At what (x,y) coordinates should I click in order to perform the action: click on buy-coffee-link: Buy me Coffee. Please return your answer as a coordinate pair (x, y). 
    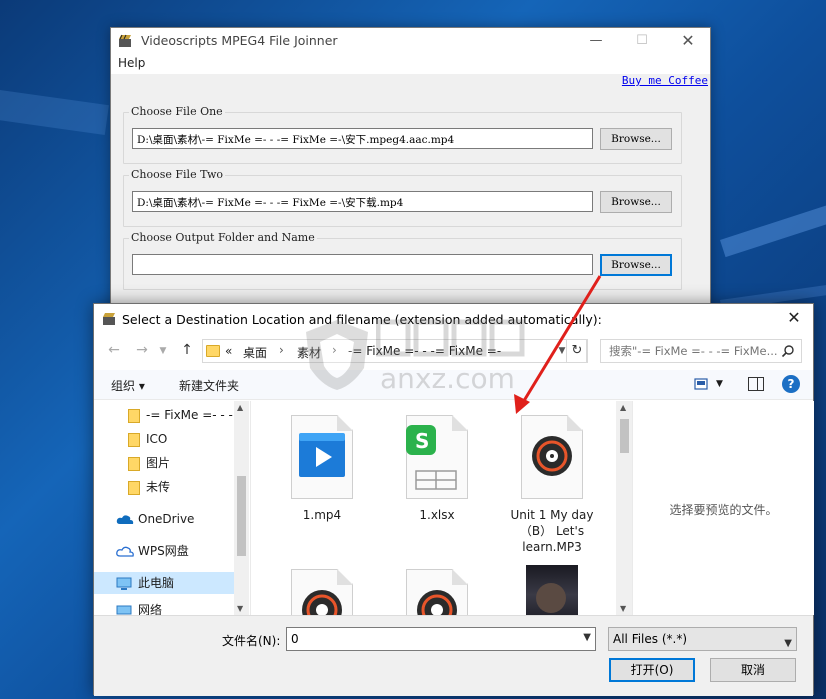
    Looking at the image, I should click on (665, 80).